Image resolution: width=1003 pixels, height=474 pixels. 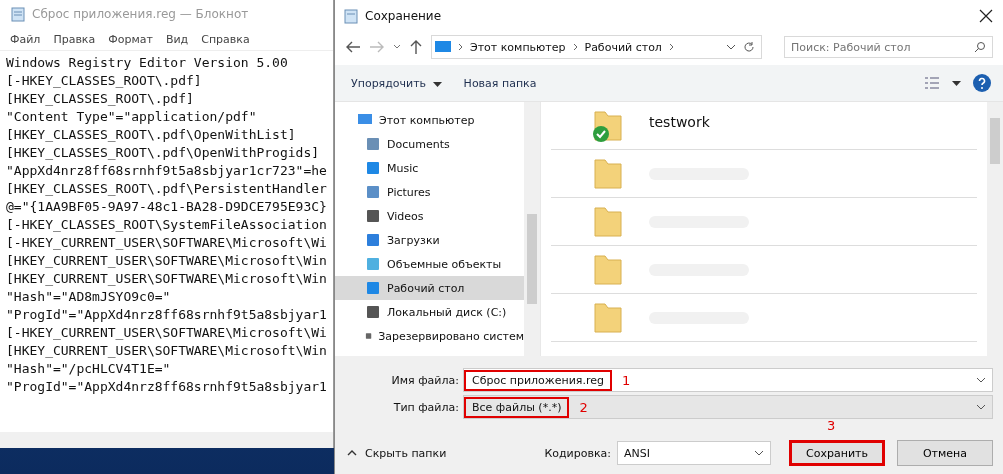 I want to click on dialog-button: Сохранить, so click(x=837, y=453).